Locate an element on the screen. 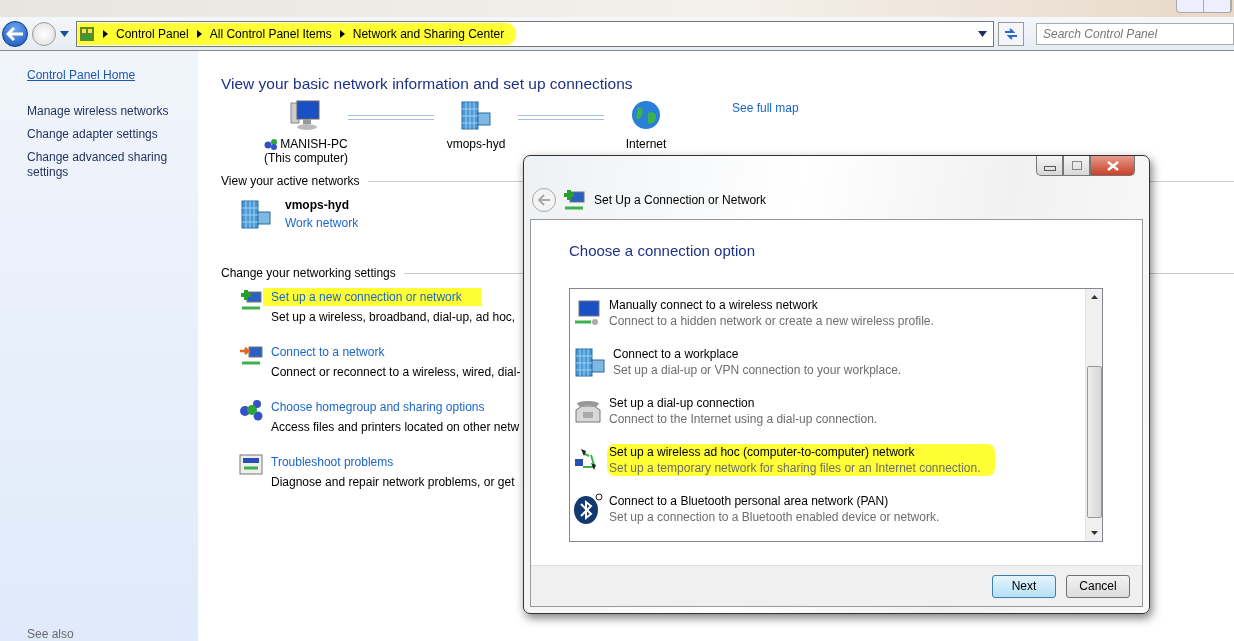  task-link: Set up a new connection or network is located at coordinates (372, 297).